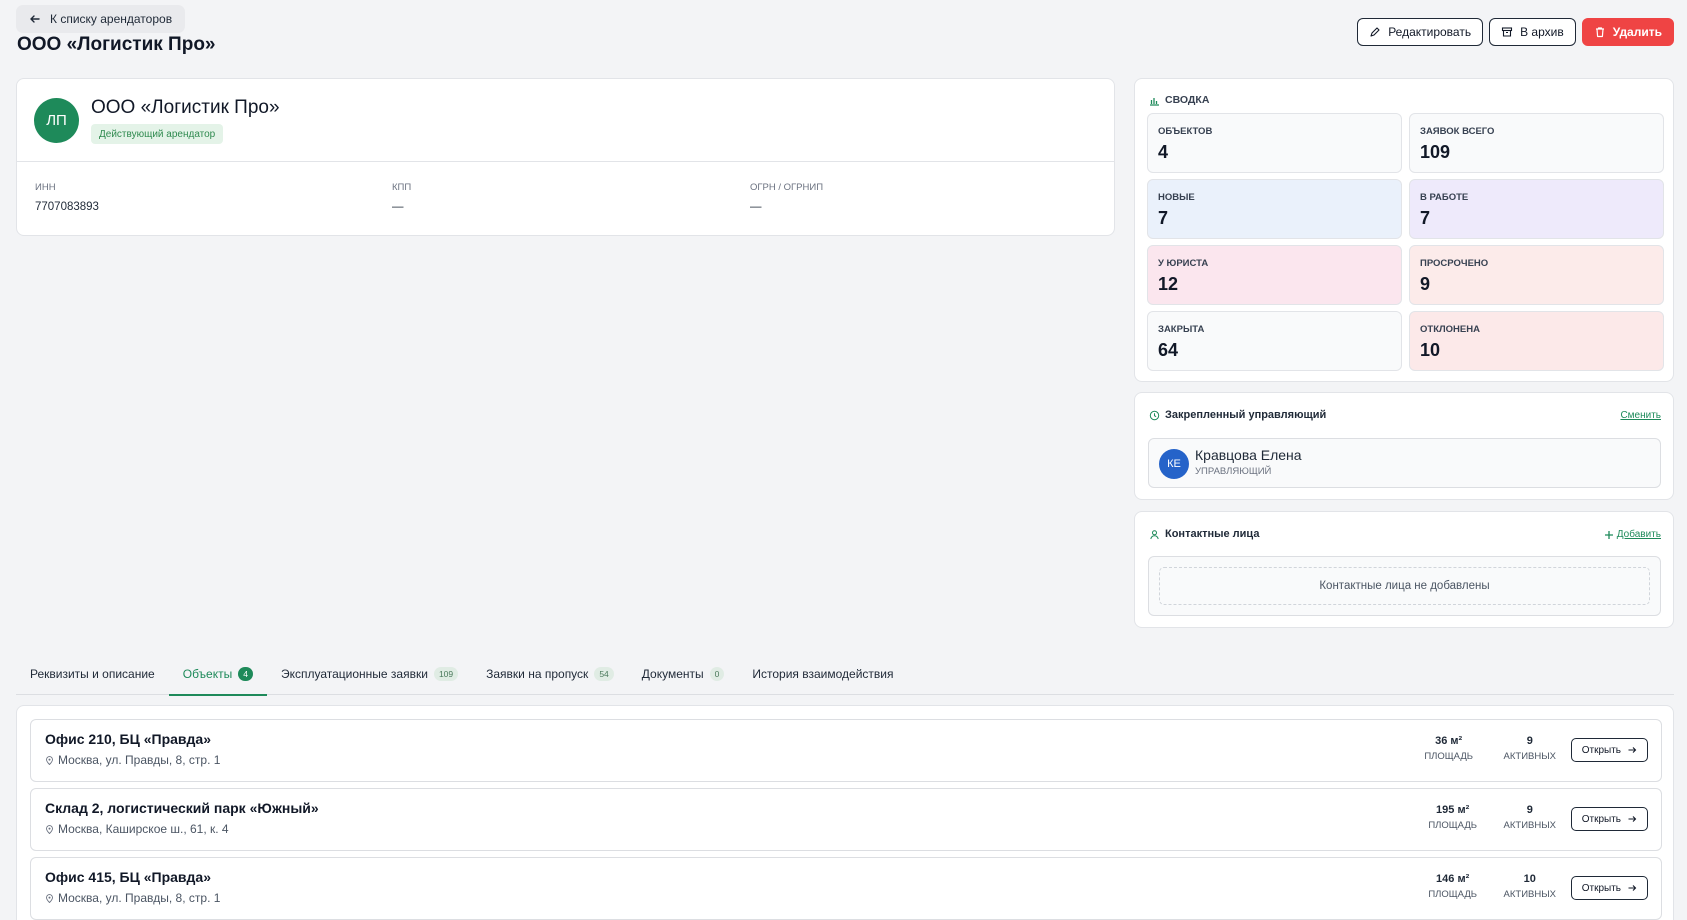 Image resolution: width=1687 pixels, height=920 pixels. I want to click on stat-label: ПРОСРОЧЕНО, so click(1454, 263).